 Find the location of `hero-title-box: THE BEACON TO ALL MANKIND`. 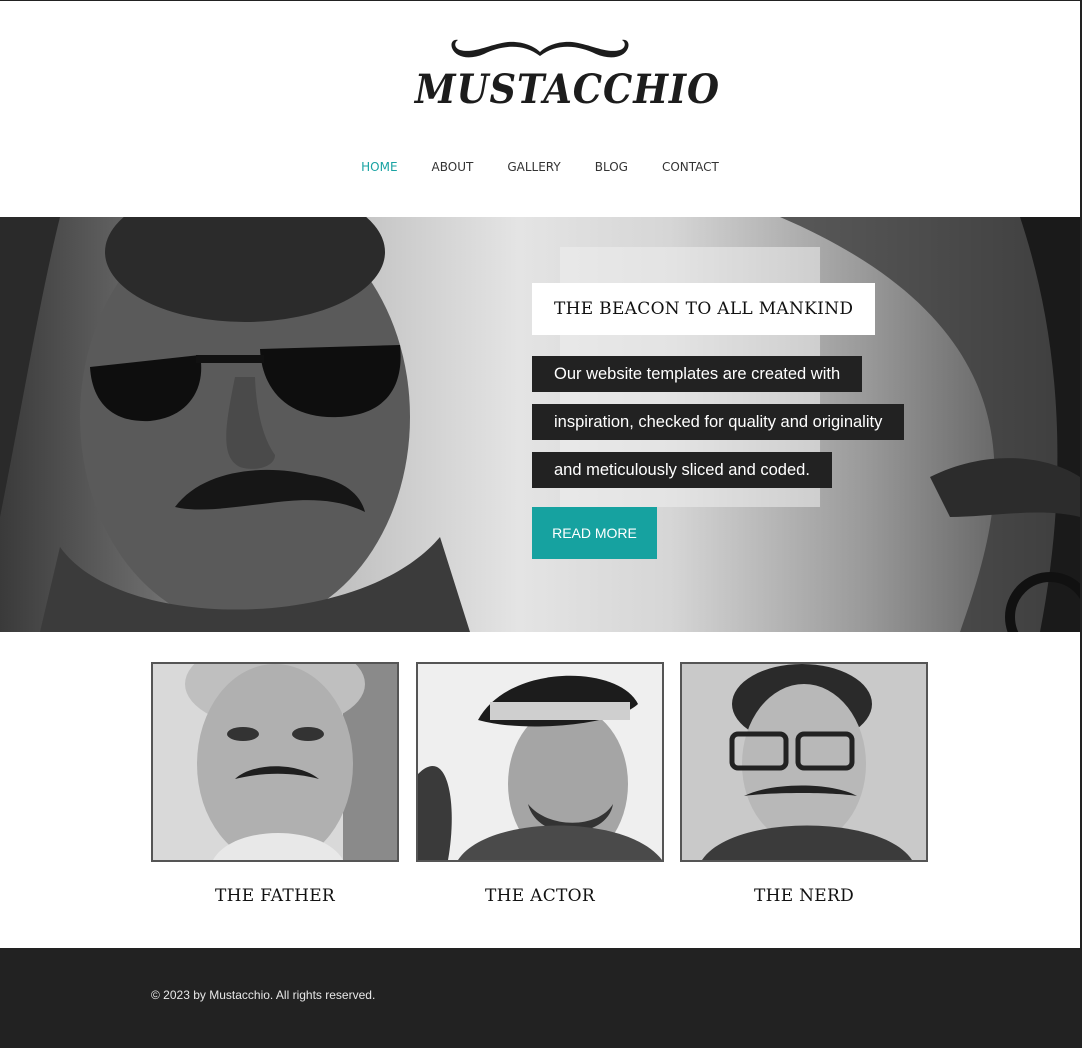

hero-title-box: THE BEACON TO ALL MANKIND is located at coordinates (704, 309).